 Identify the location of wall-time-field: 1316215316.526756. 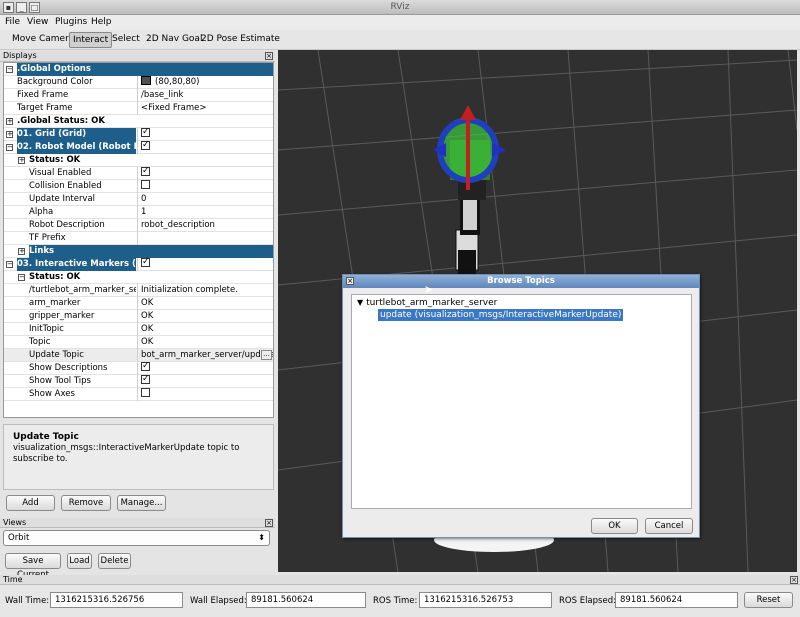
(116, 600).